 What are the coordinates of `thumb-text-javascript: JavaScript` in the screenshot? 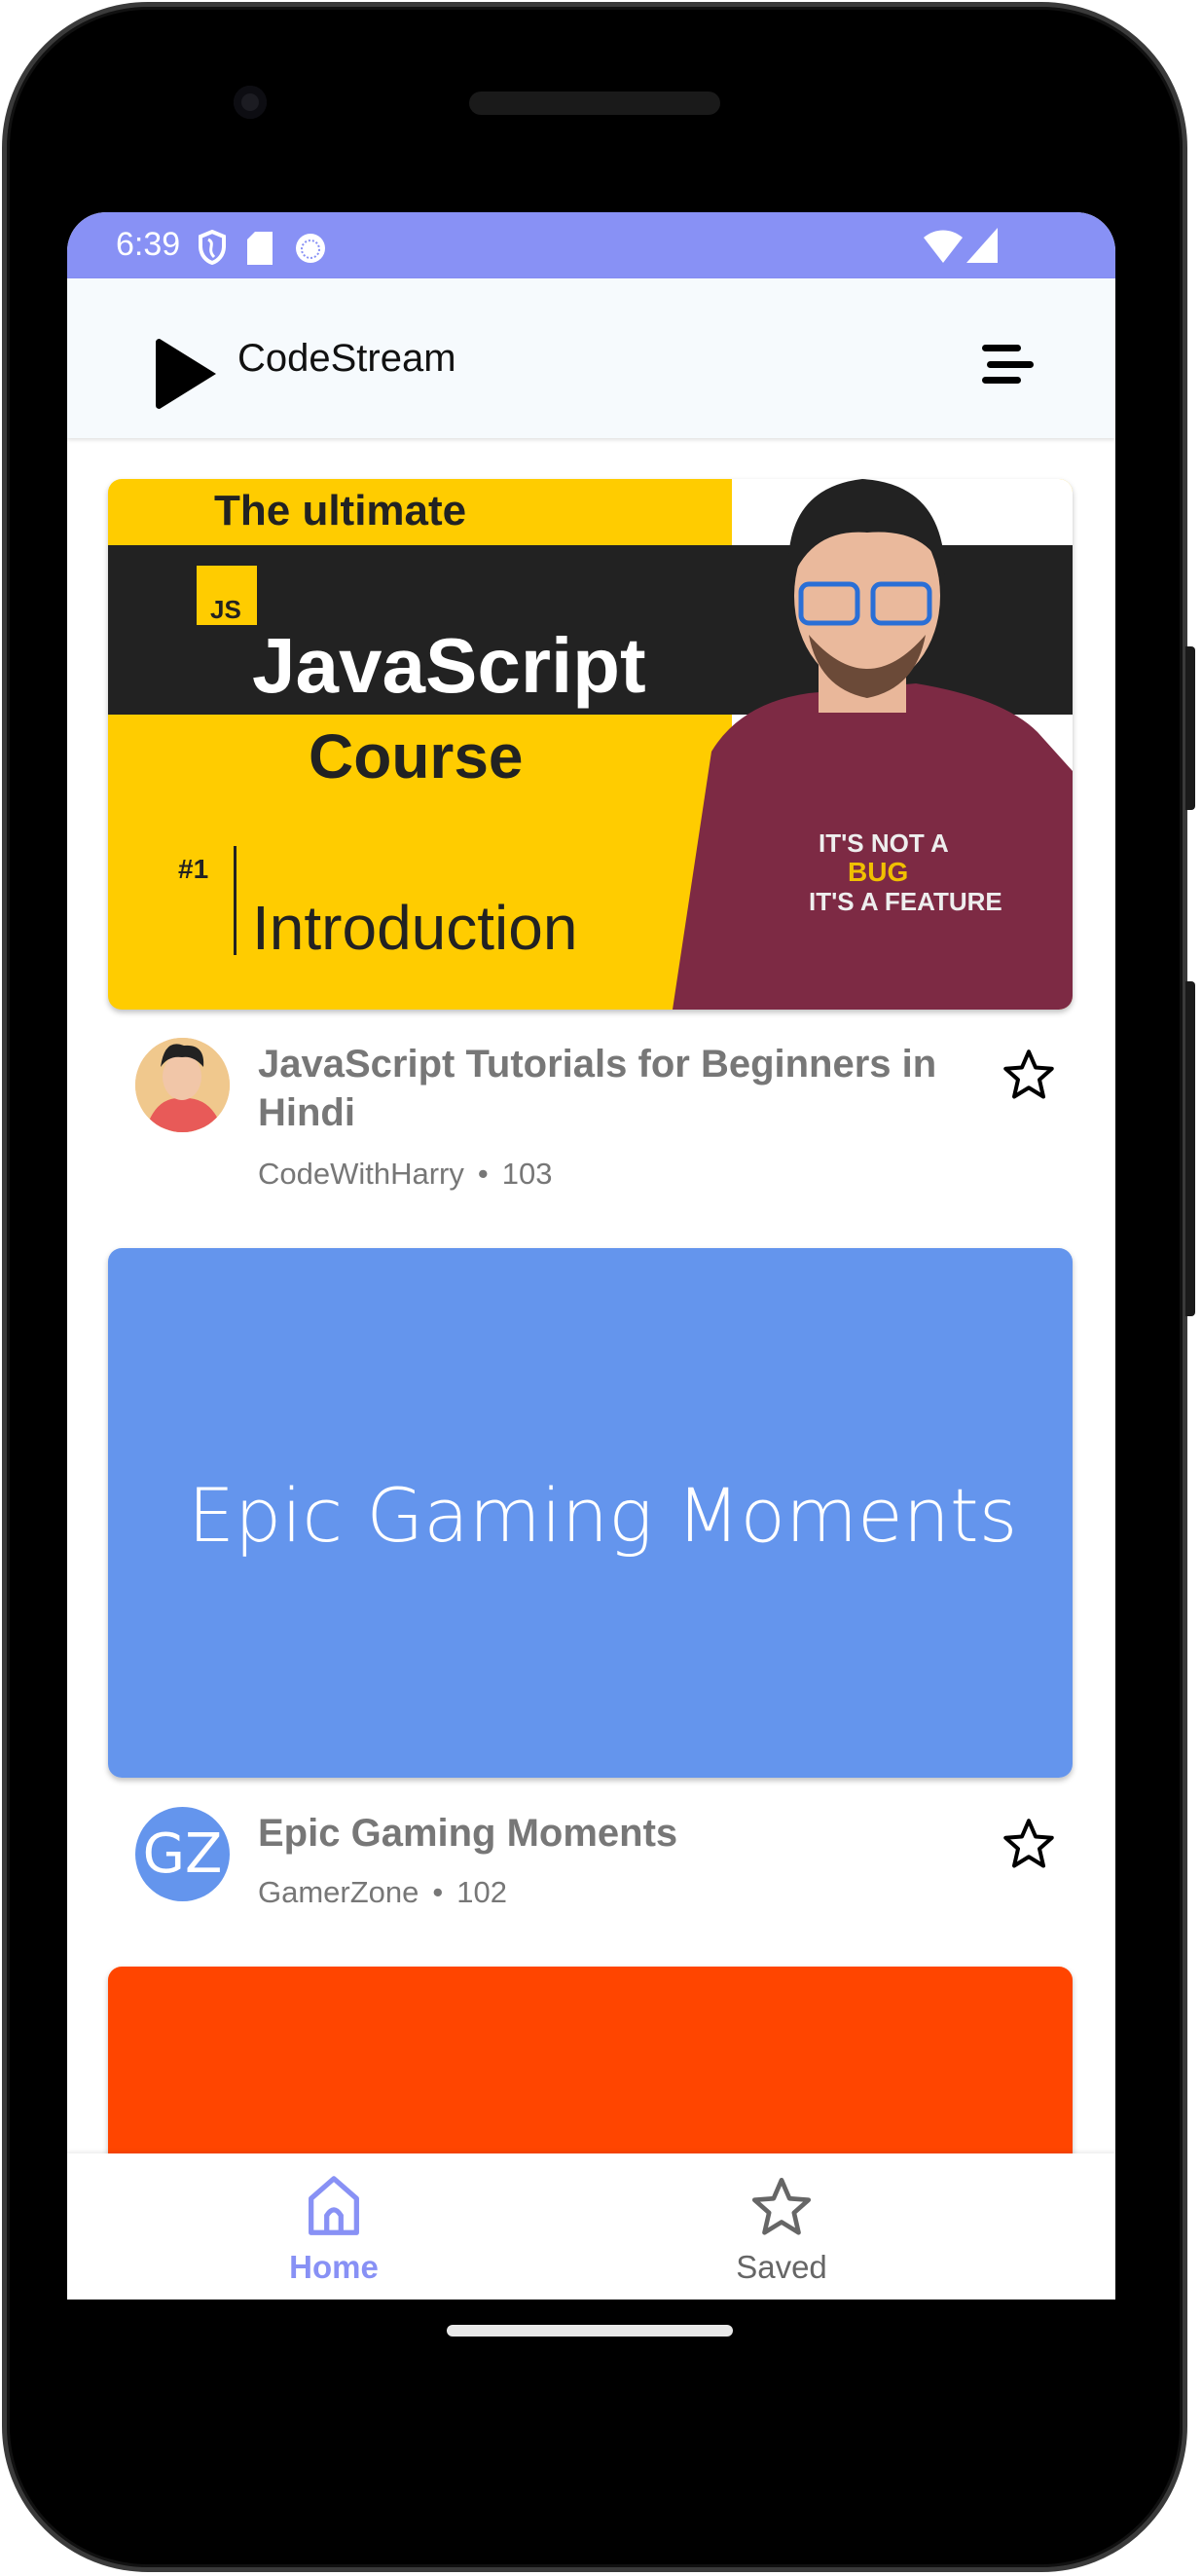 It's located at (449, 665).